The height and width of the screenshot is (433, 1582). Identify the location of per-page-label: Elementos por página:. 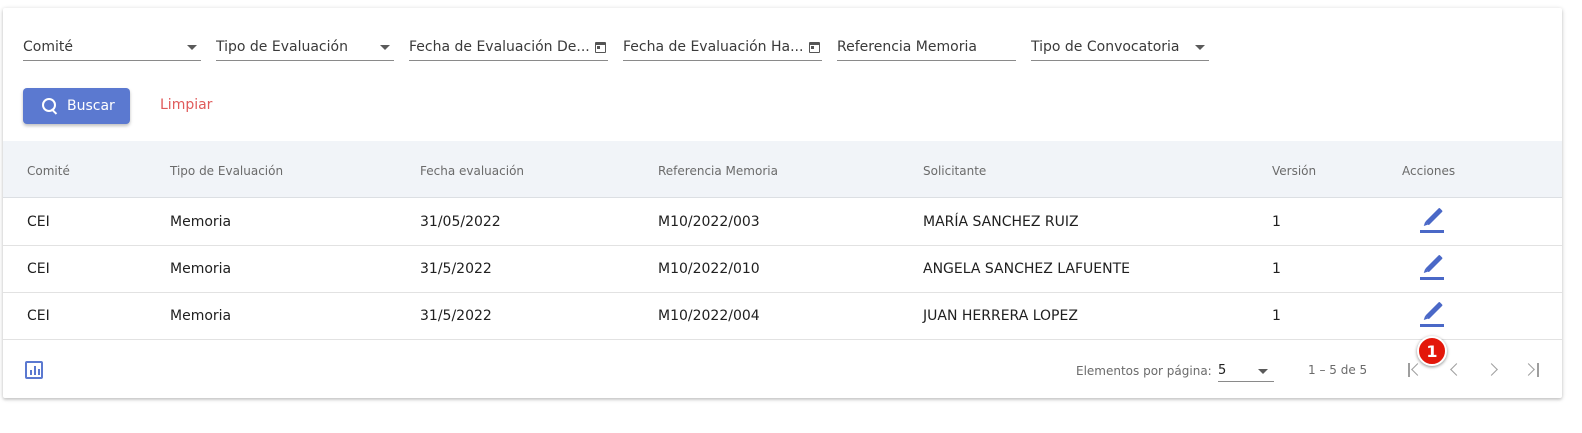
(1144, 371).